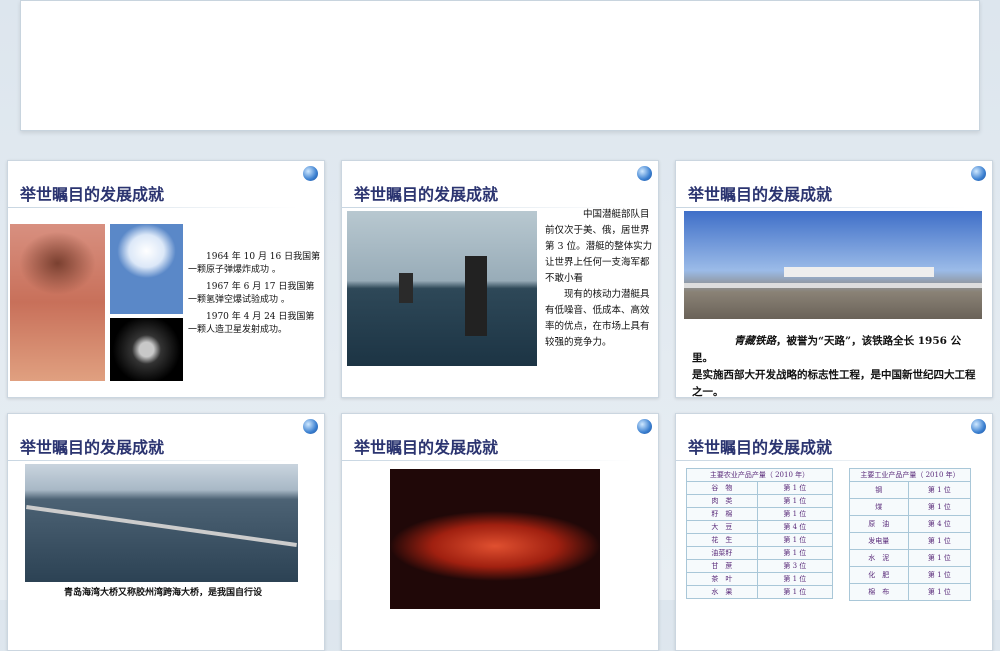 This screenshot has height=651, width=1000. I want to click on table-row: 煤第 1 位, so click(910, 507).